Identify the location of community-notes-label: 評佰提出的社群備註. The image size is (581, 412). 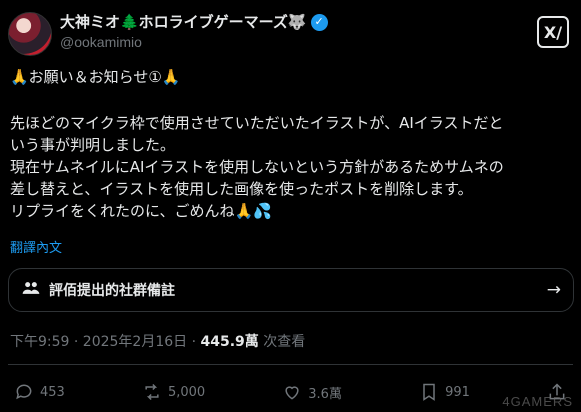
(112, 291).